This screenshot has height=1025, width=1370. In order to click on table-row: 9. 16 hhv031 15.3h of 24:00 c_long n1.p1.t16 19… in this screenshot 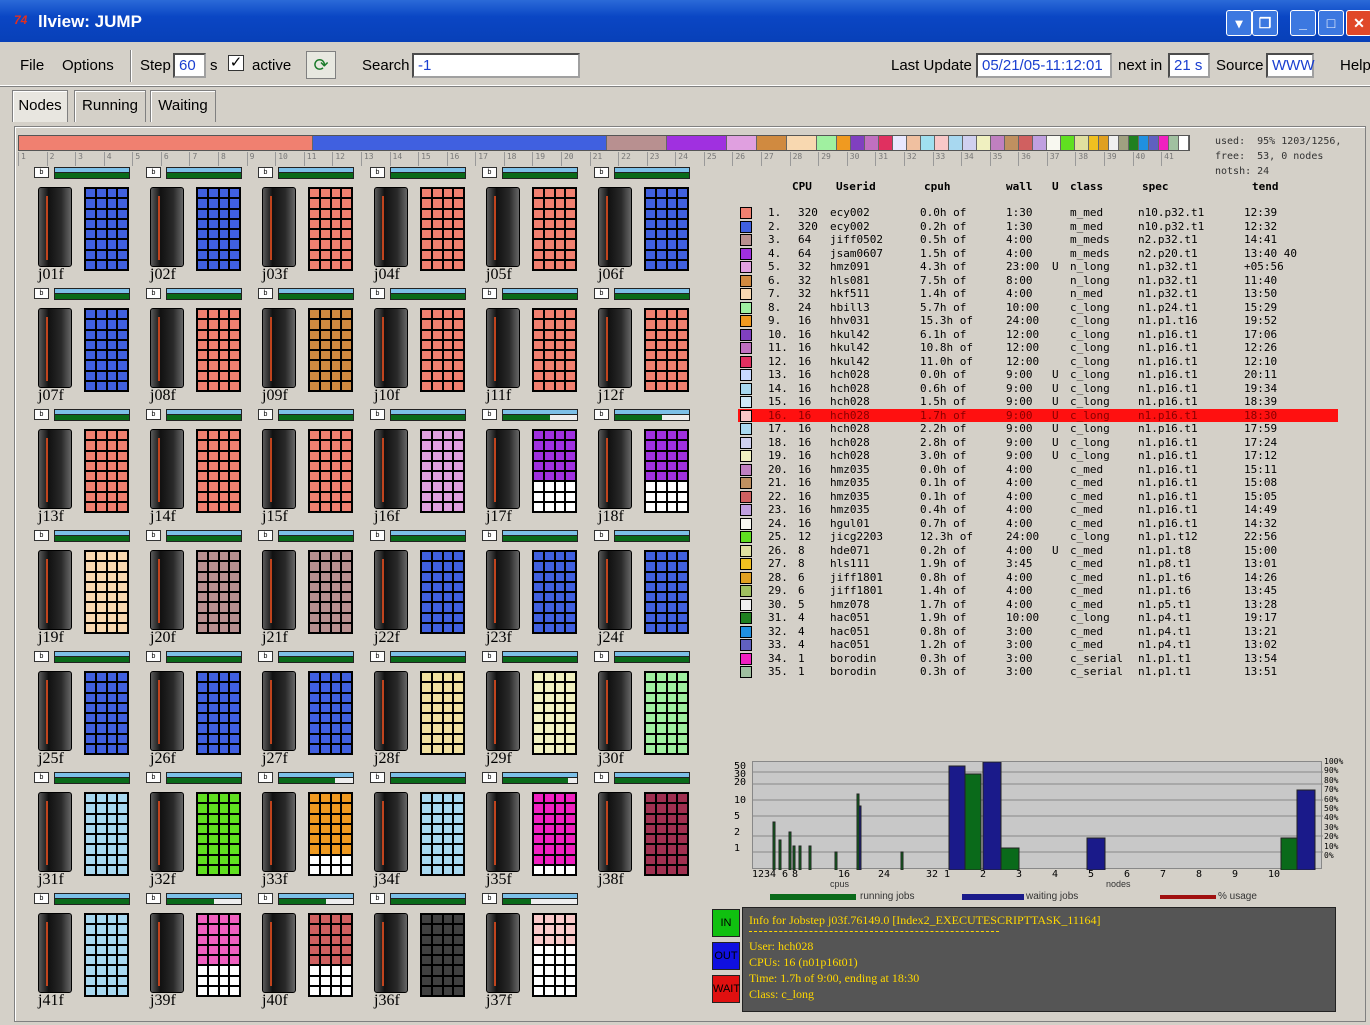, I will do `click(1038, 321)`.